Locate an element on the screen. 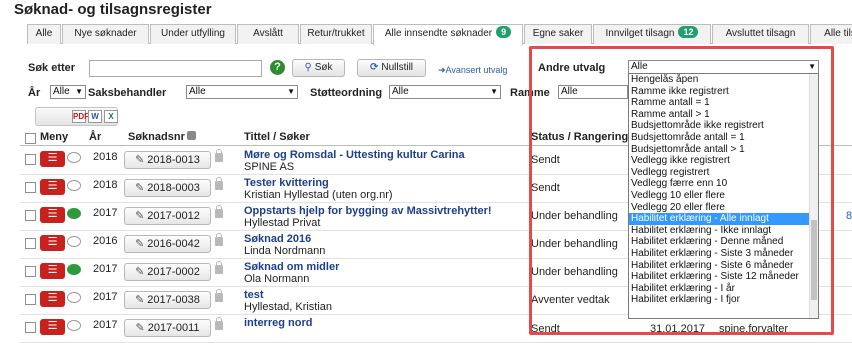 Image resolution: width=852 pixels, height=343 pixels. tab-label: Retur/trukket is located at coordinates (336, 33).